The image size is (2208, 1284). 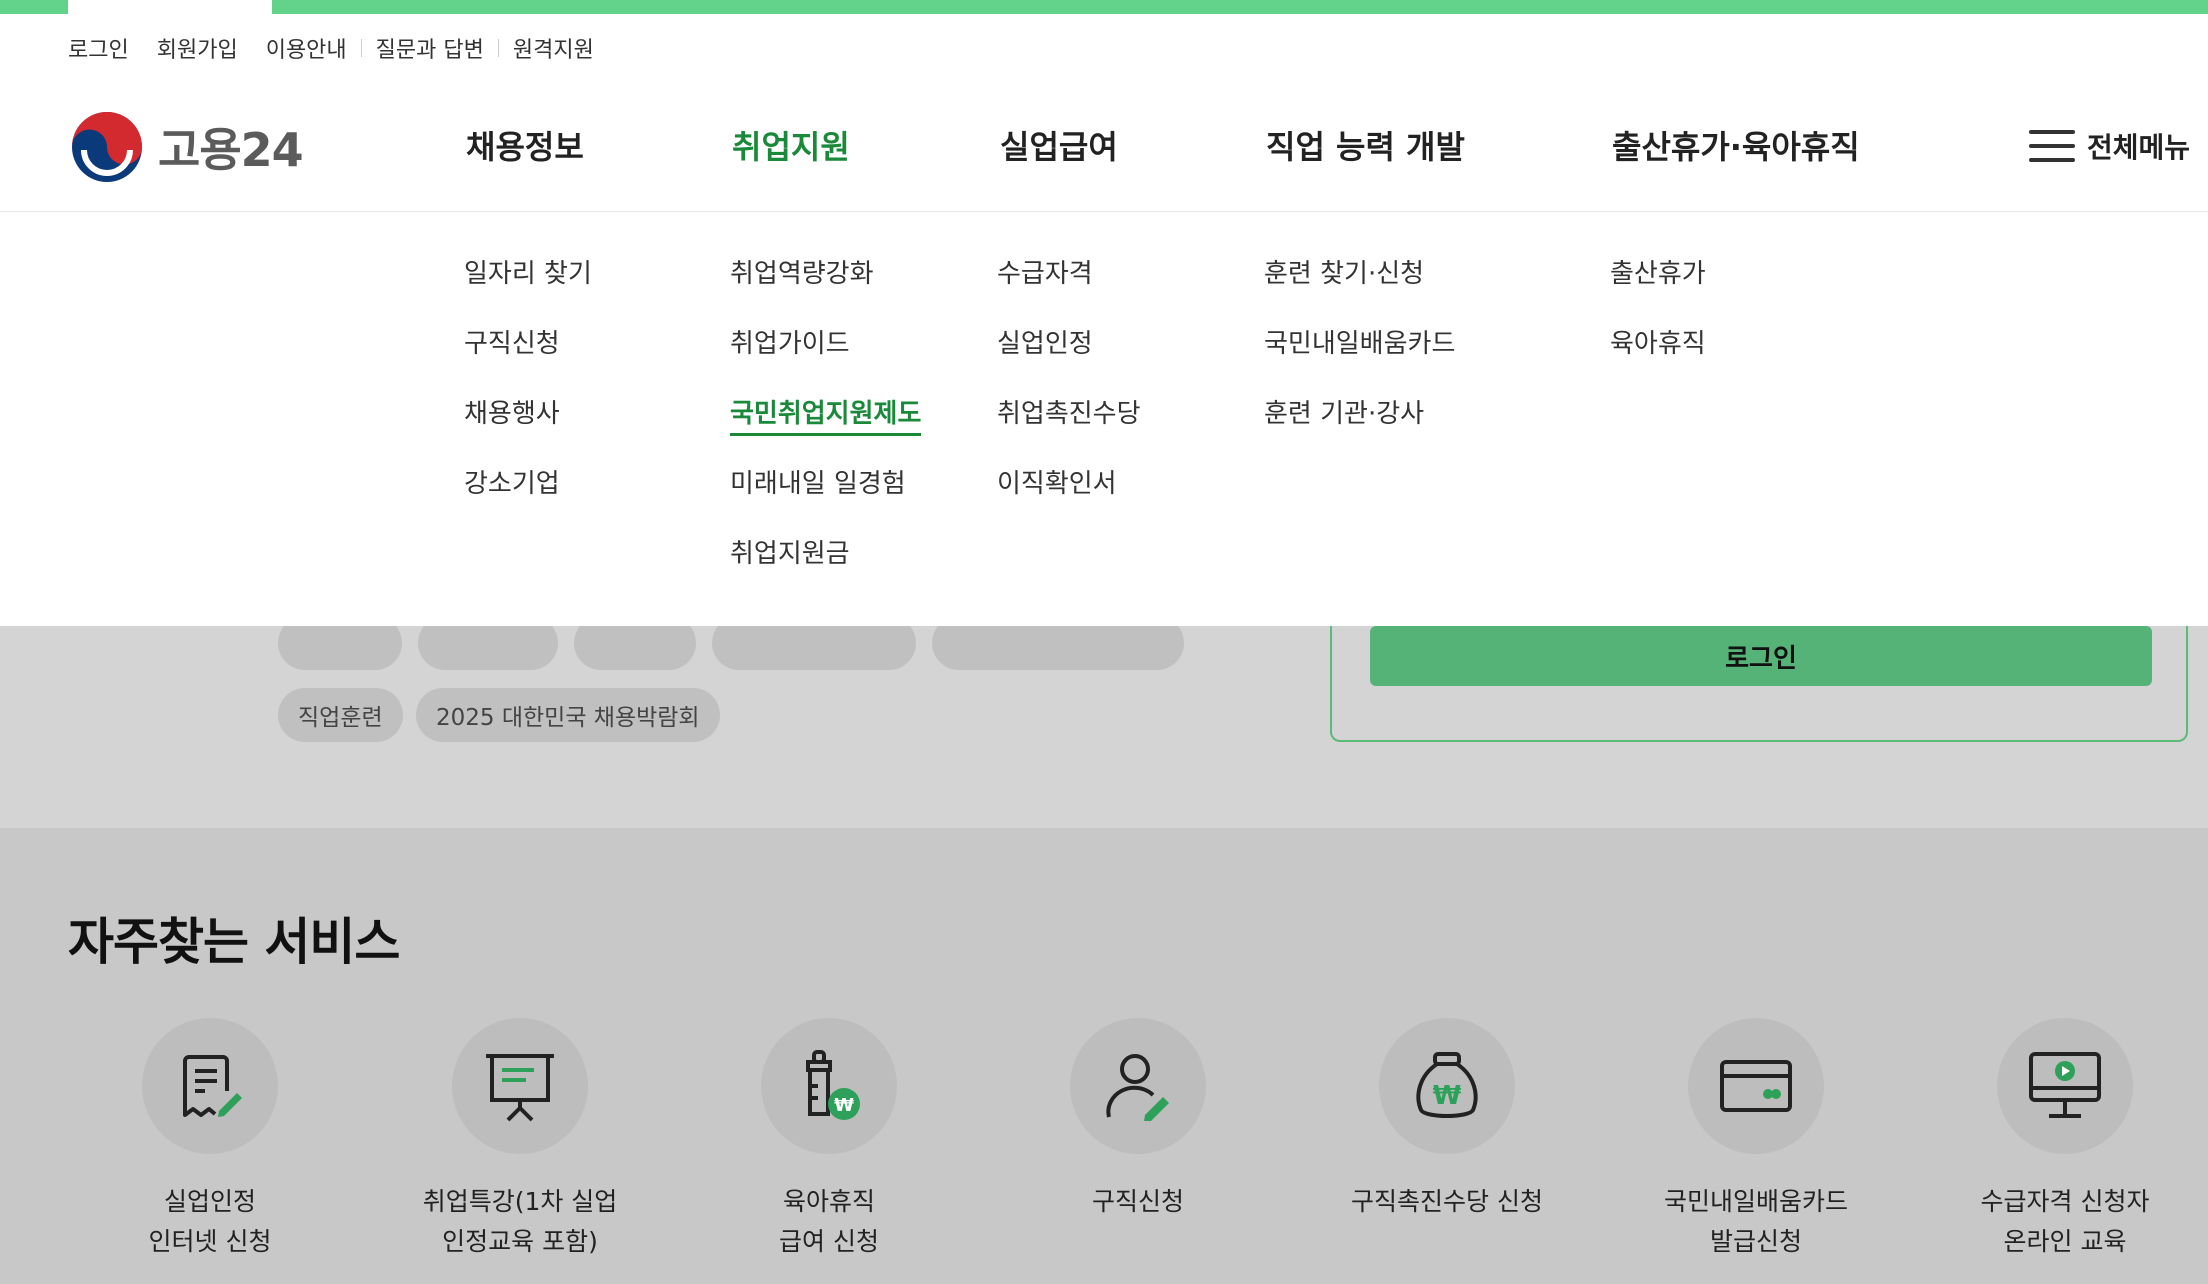 I want to click on mega-item-active: 국민취업지원제도, so click(x=826, y=431).